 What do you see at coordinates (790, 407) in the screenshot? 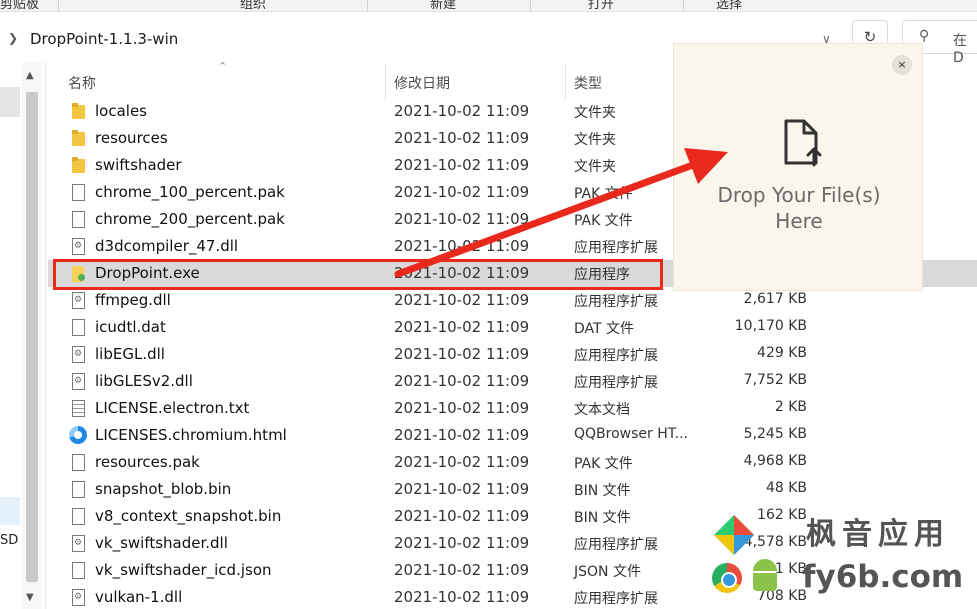
I see `file-size: 2 KB` at bounding box center [790, 407].